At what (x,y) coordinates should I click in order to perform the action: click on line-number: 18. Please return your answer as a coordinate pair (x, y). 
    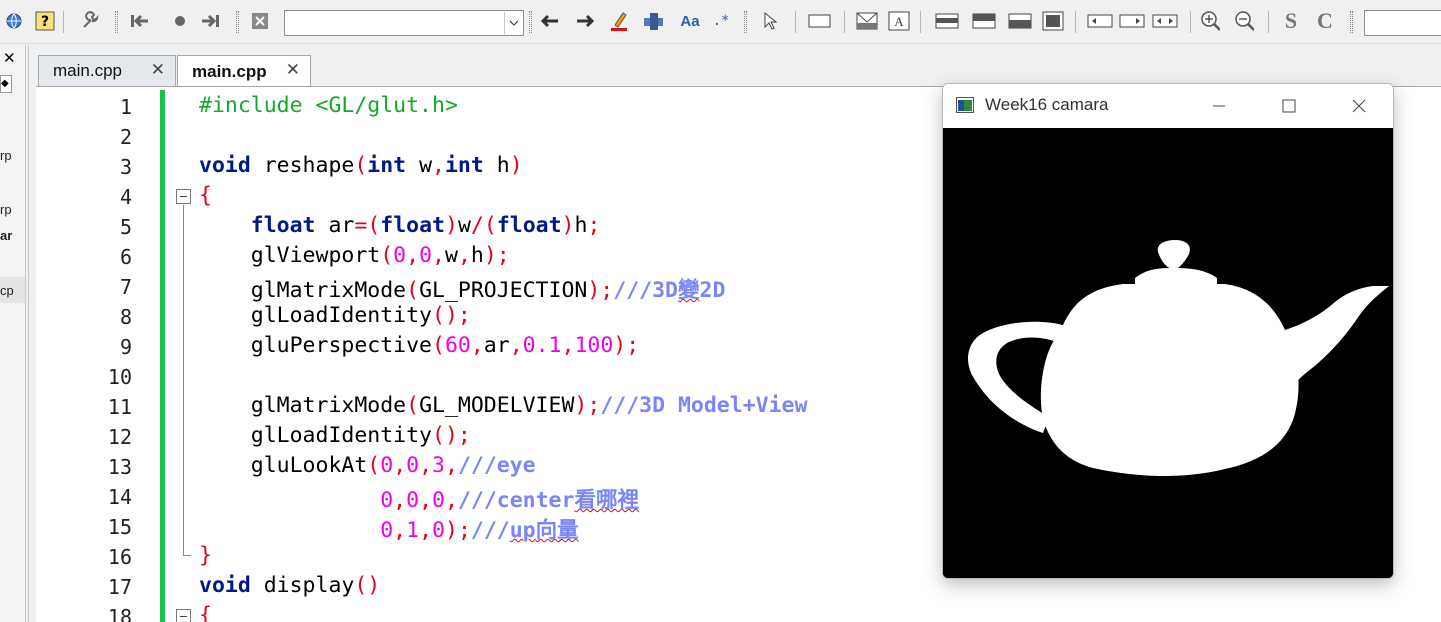
    Looking at the image, I should click on (119, 613).